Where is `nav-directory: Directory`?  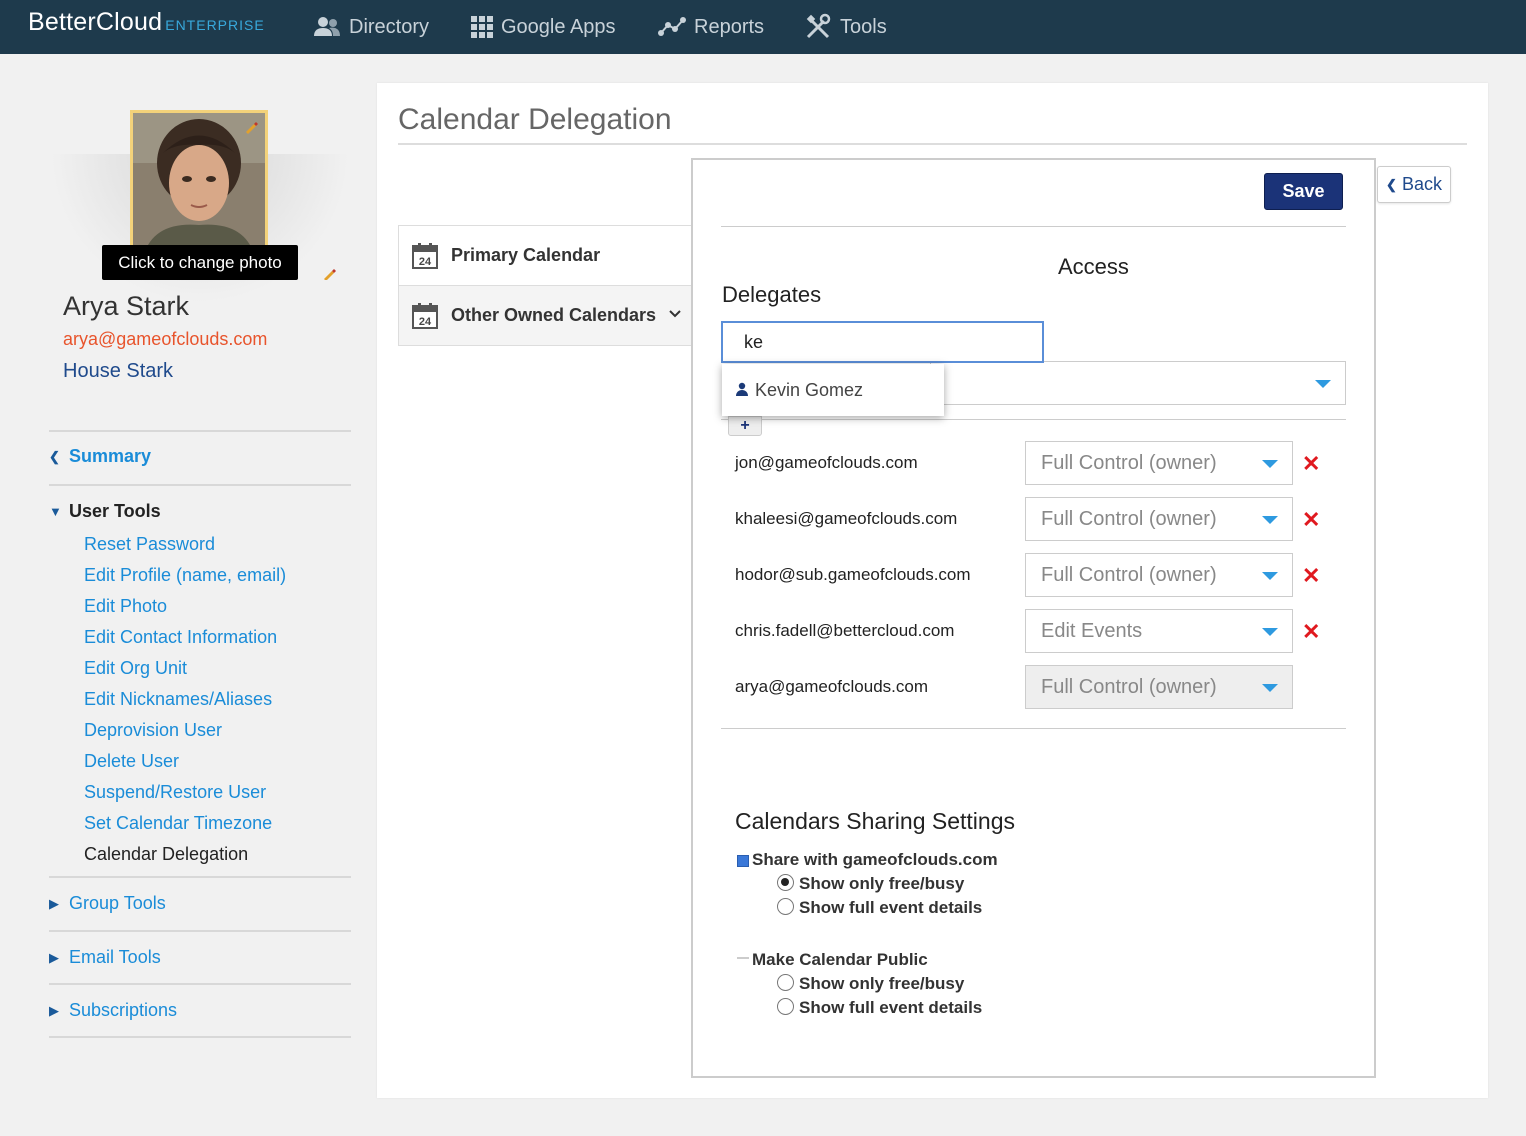 nav-directory: Directory is located at coordinates (371, 27).